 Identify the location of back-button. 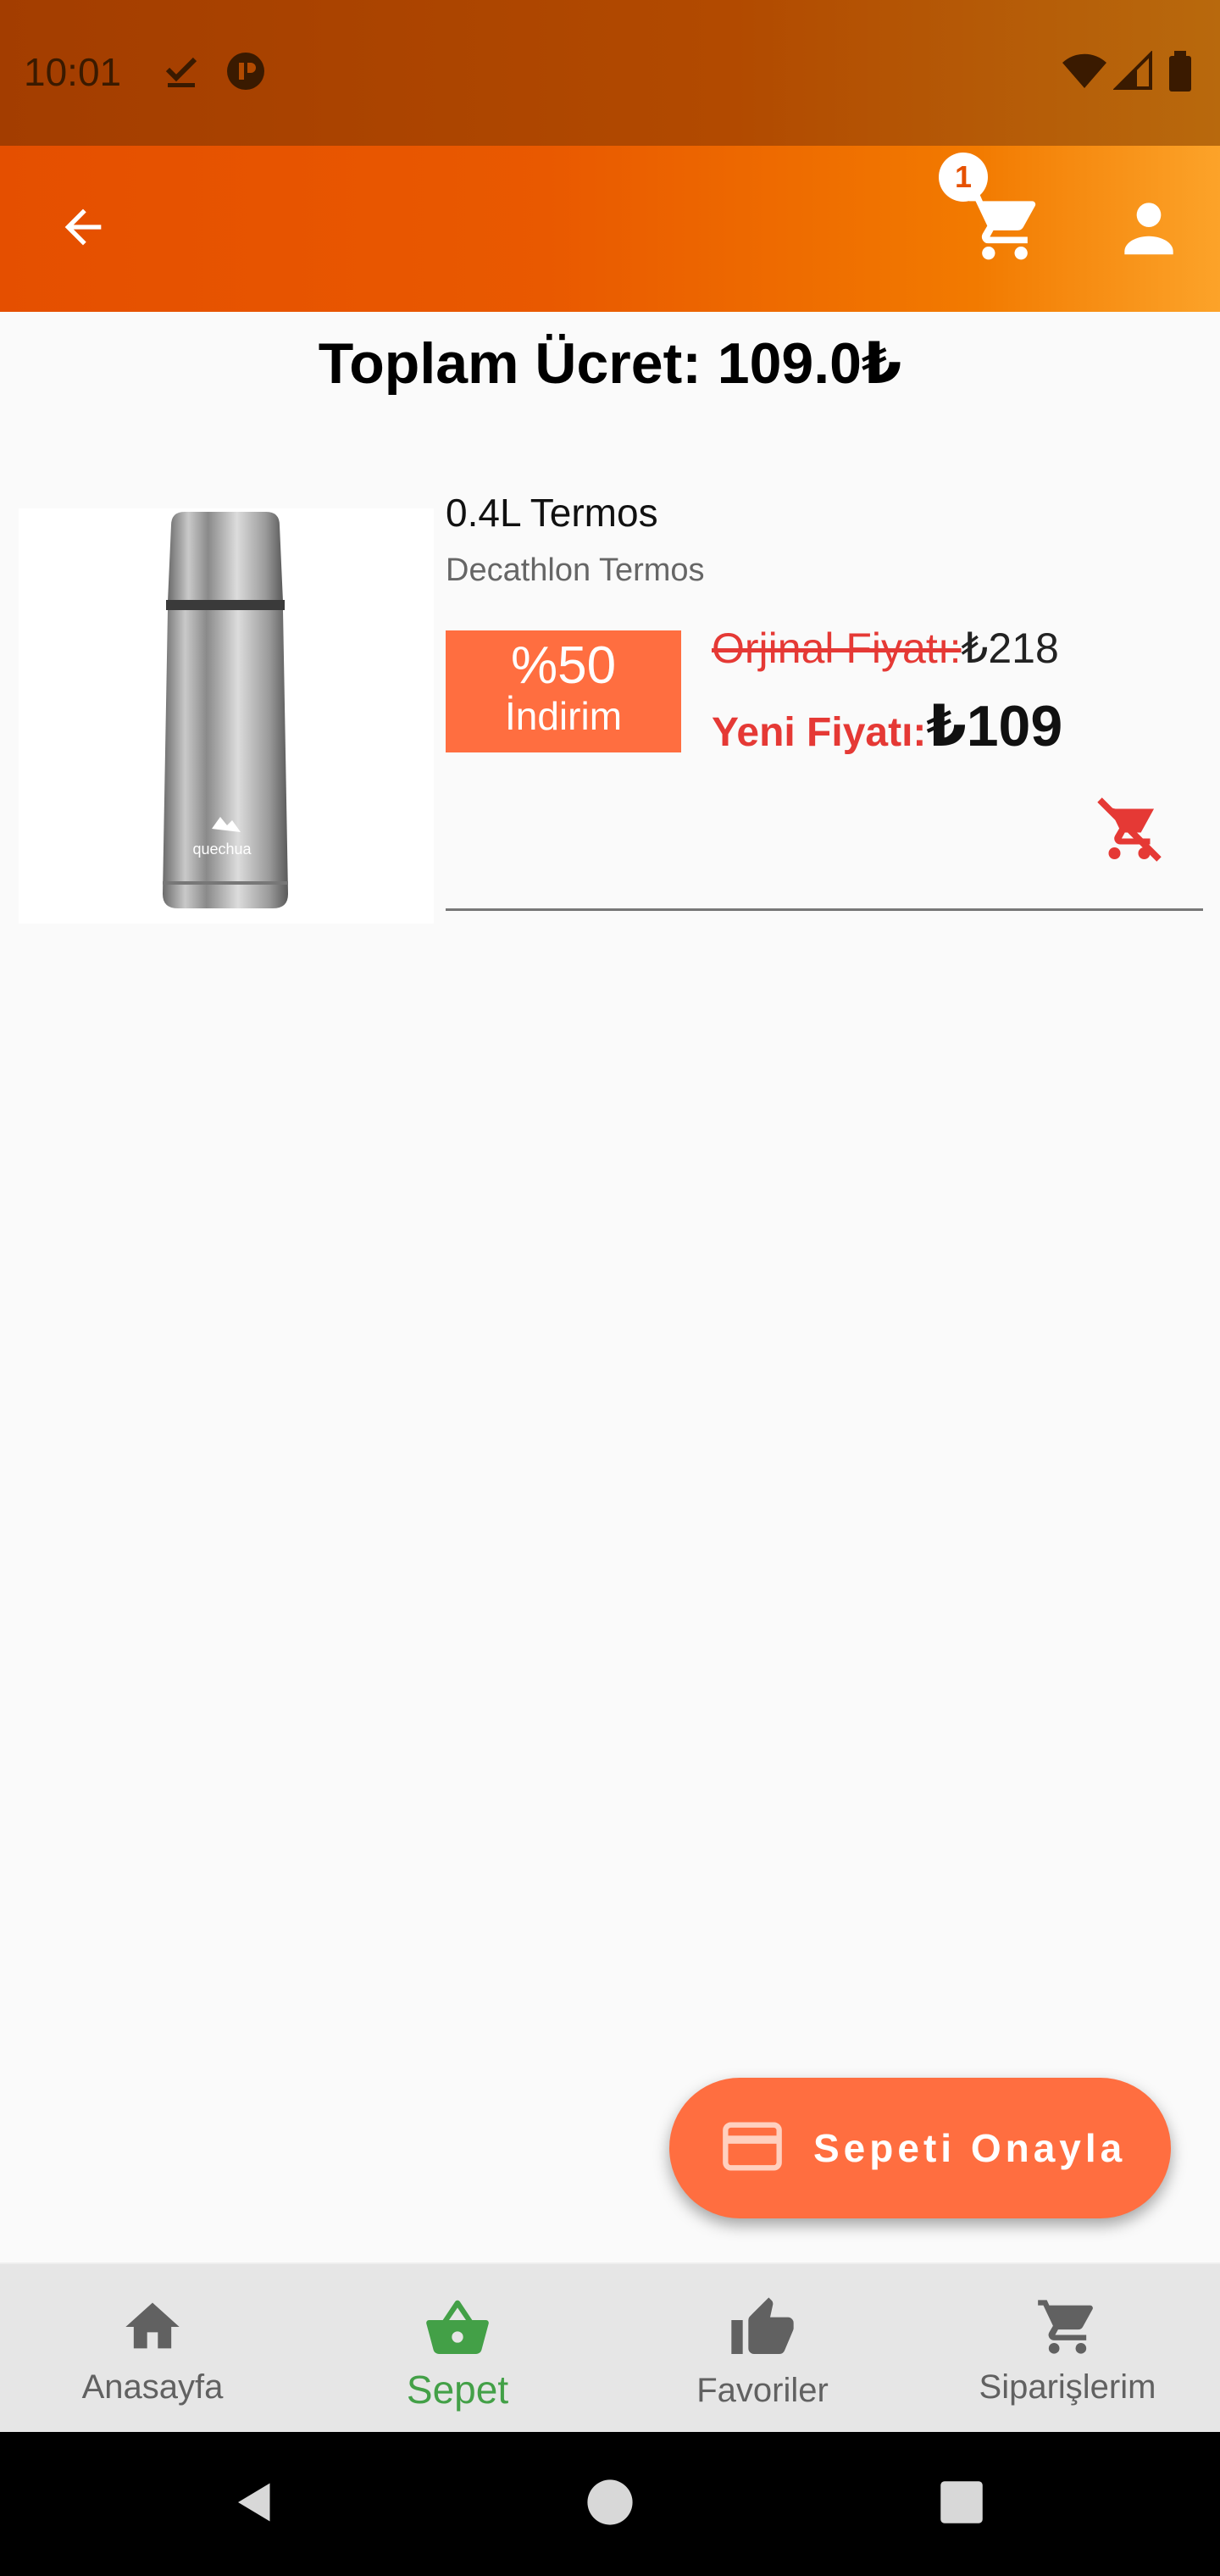
(83, 228).